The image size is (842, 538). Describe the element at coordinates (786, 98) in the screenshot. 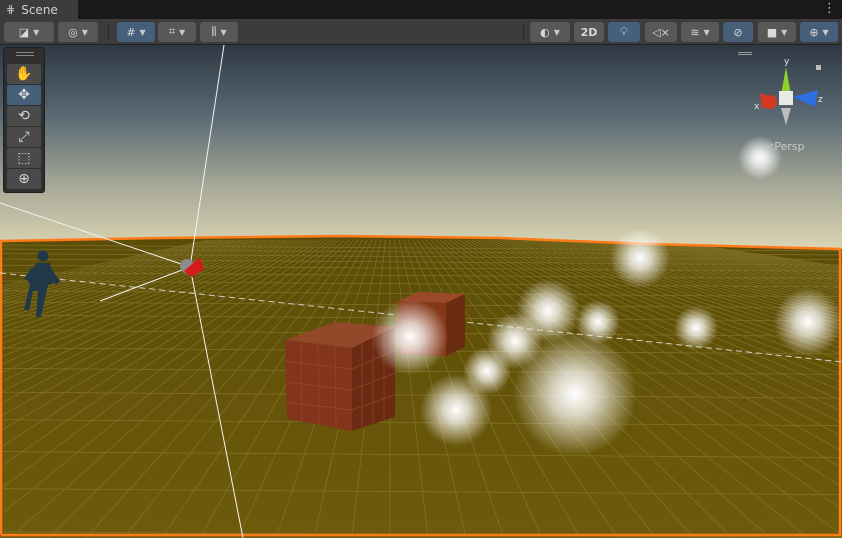

I see `gizmo-center-cube` at that location.